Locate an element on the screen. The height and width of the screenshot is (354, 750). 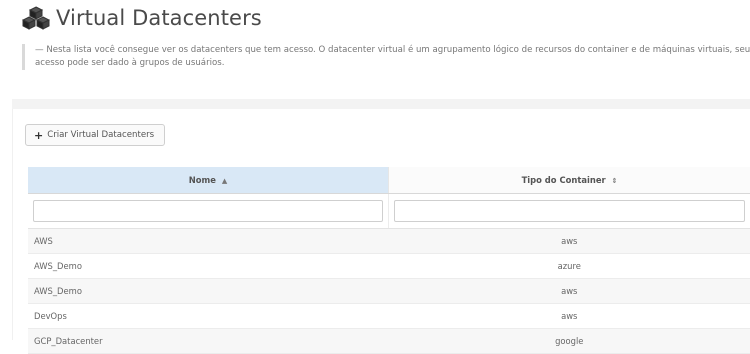
panel-header-bar is located at coordinates (381, 104).